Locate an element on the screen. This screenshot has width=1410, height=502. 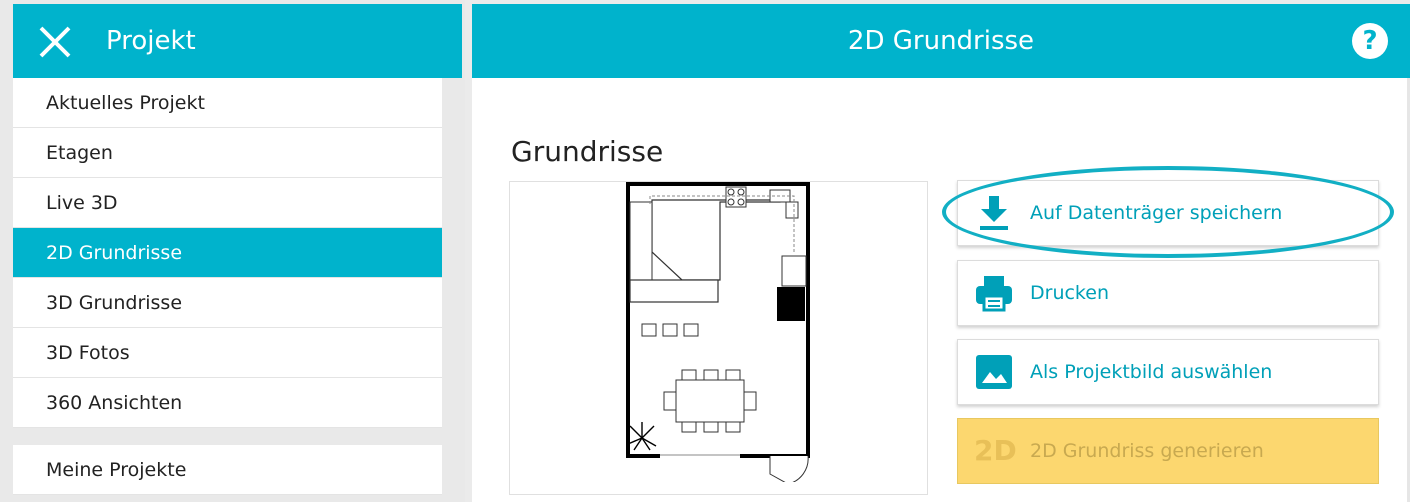
printer-icon is located at coordinates (994, 294).